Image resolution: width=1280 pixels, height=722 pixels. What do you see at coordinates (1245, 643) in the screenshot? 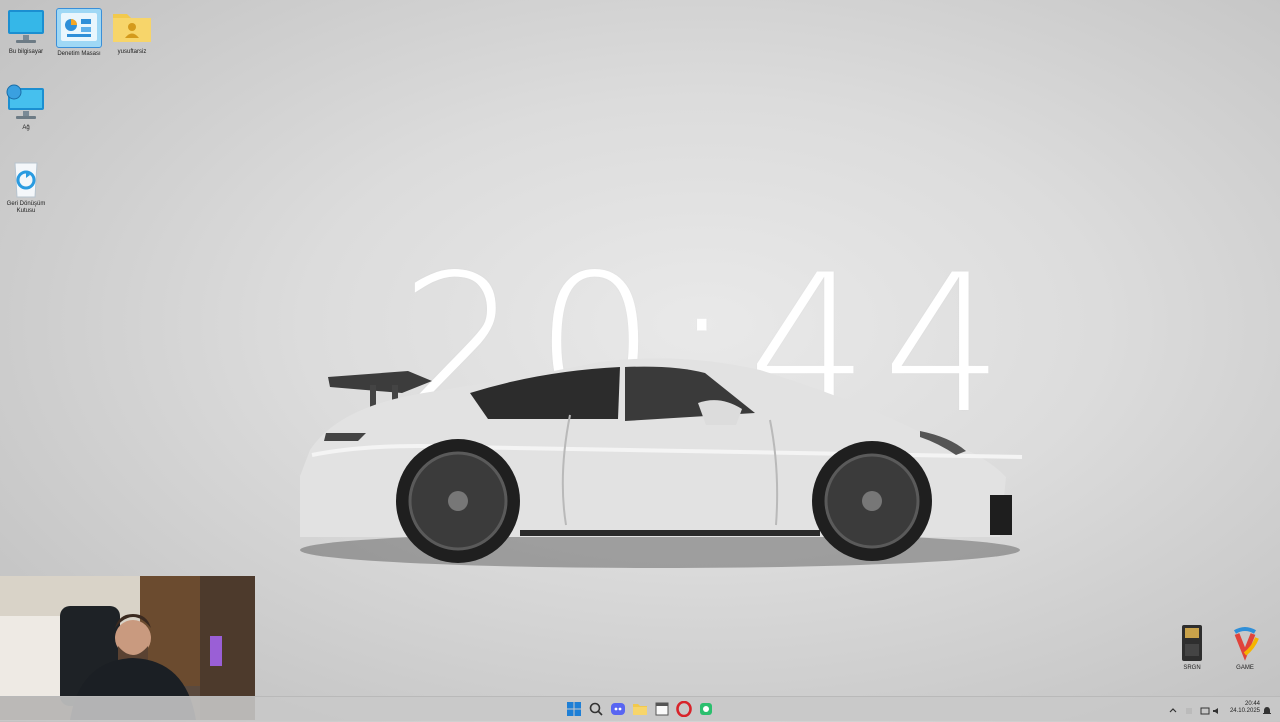
I see `game-logo-icon` at bounding box center [1245, 643].